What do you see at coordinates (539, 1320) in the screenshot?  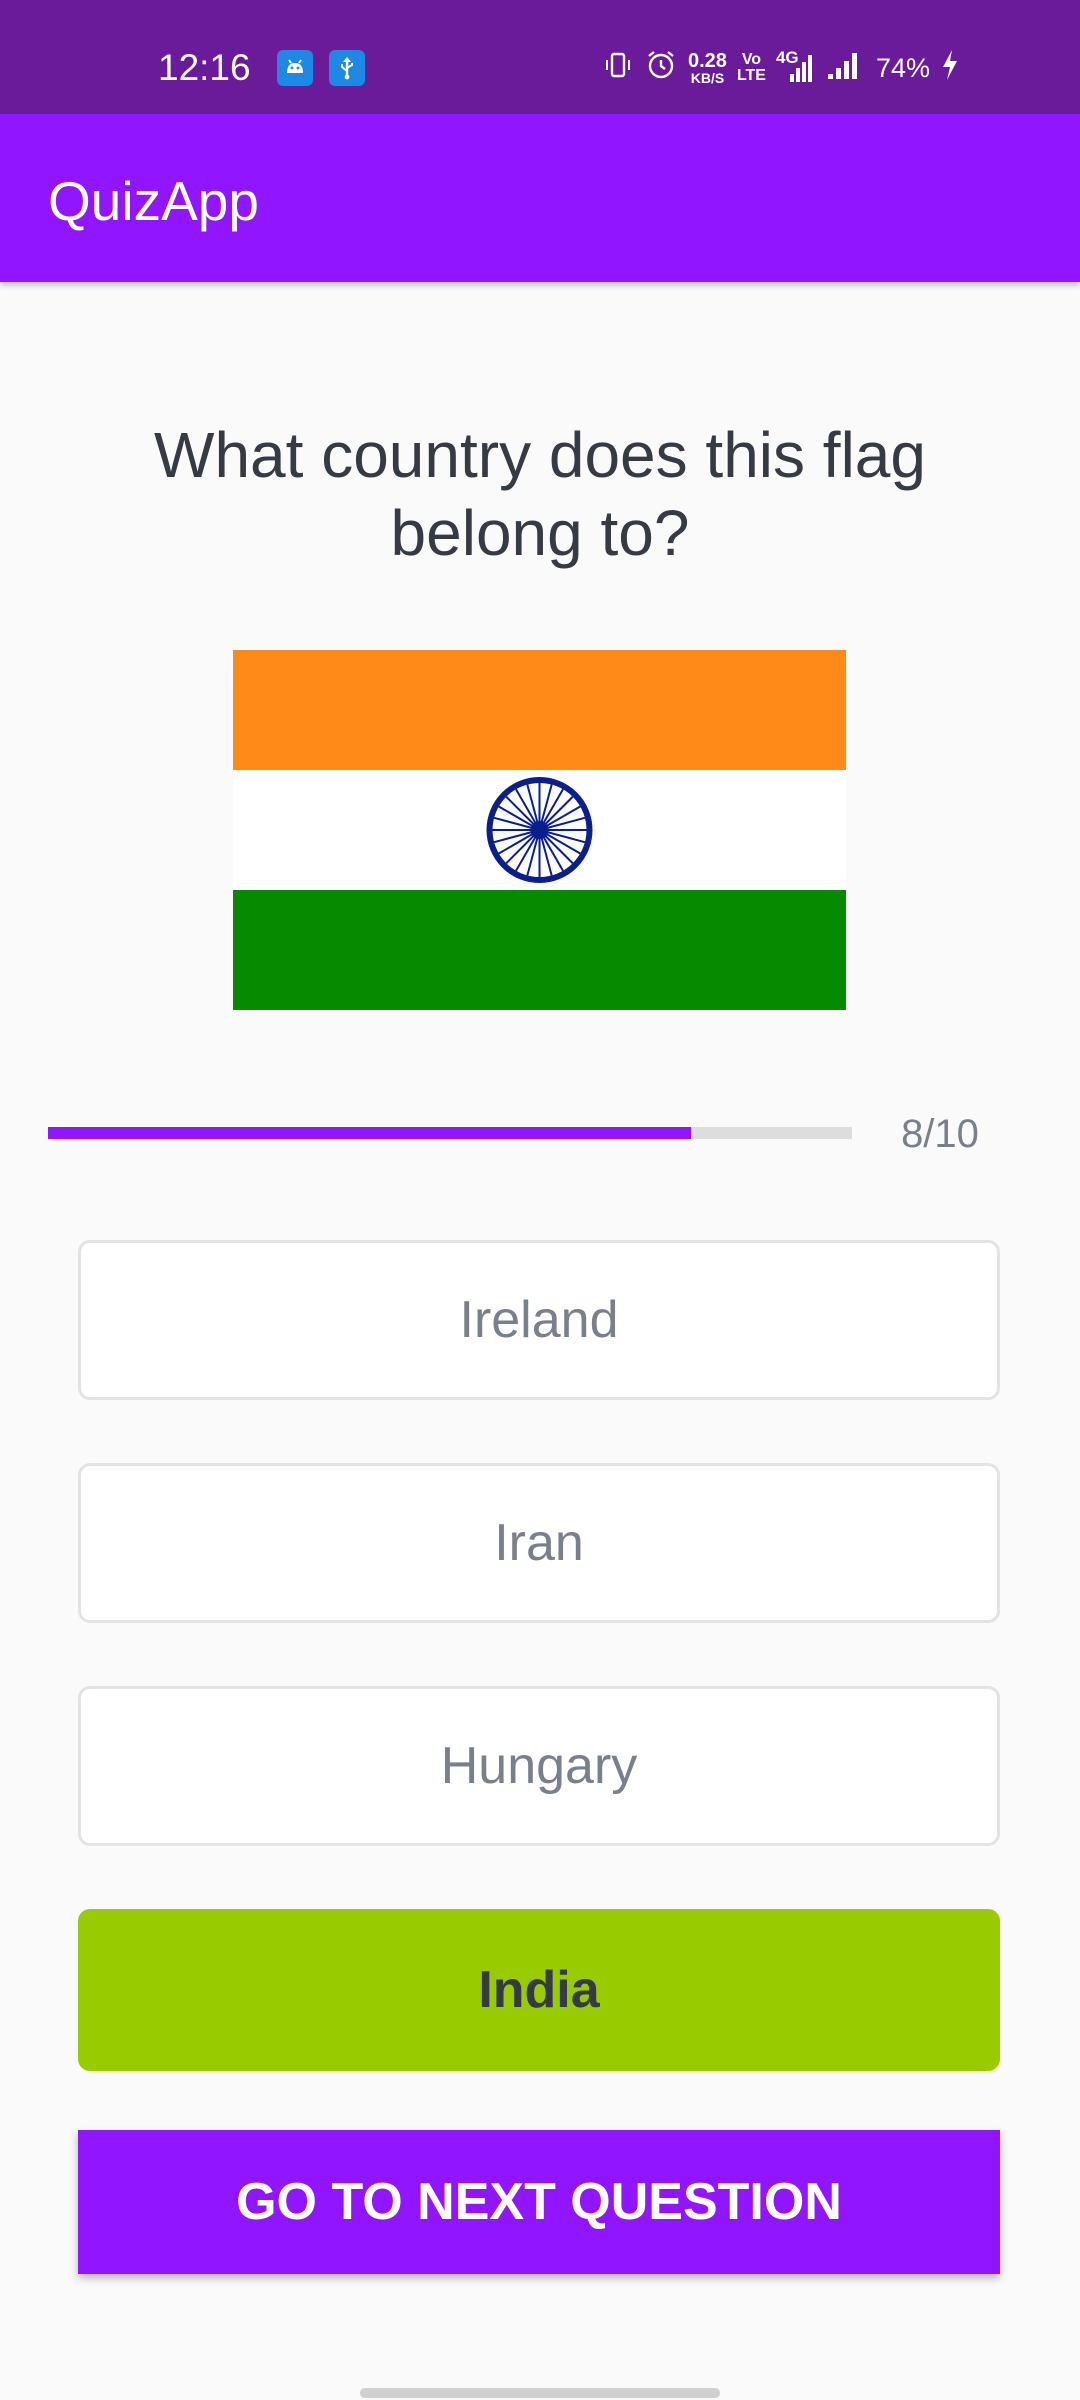 I see `option-ireland: Ireland` at bounding box center [539, 1320].